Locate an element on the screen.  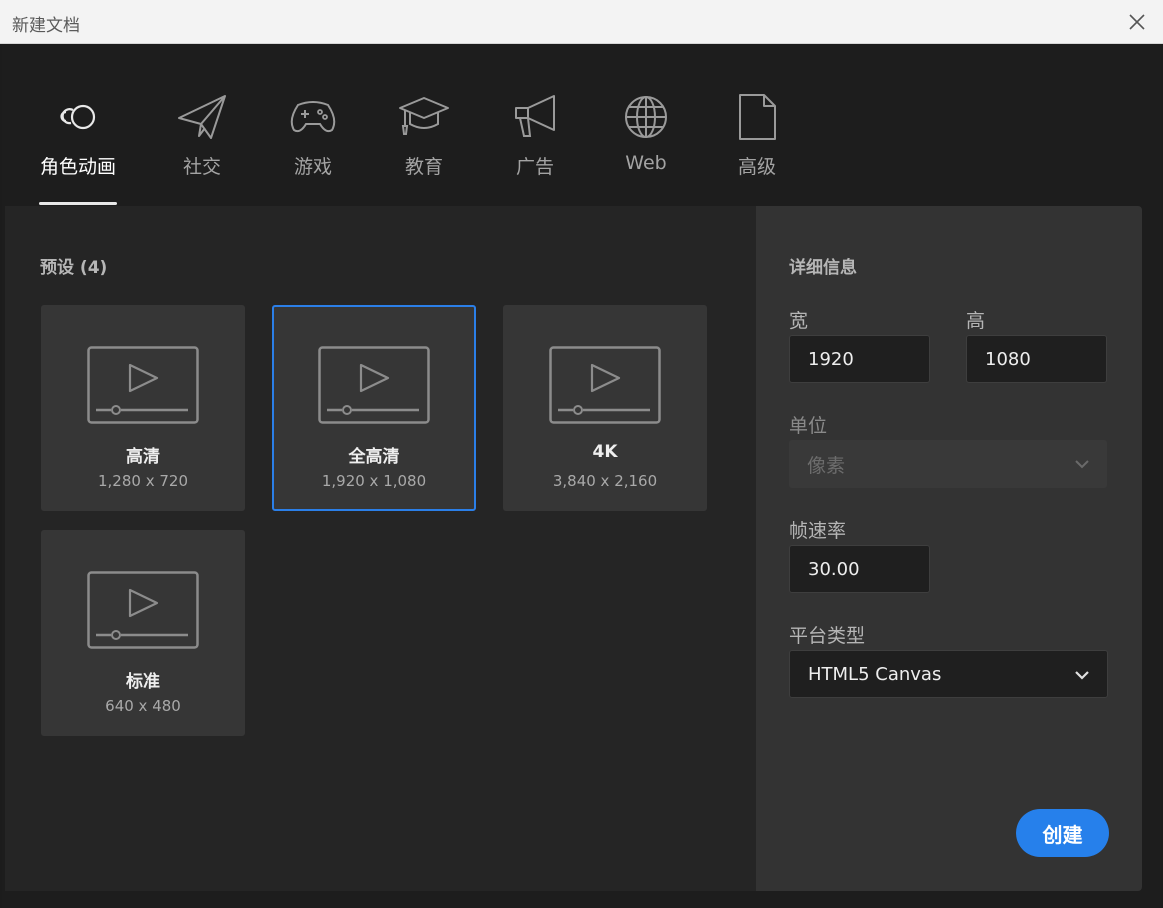
height-label: 高 is located at coordinates (976, 321).